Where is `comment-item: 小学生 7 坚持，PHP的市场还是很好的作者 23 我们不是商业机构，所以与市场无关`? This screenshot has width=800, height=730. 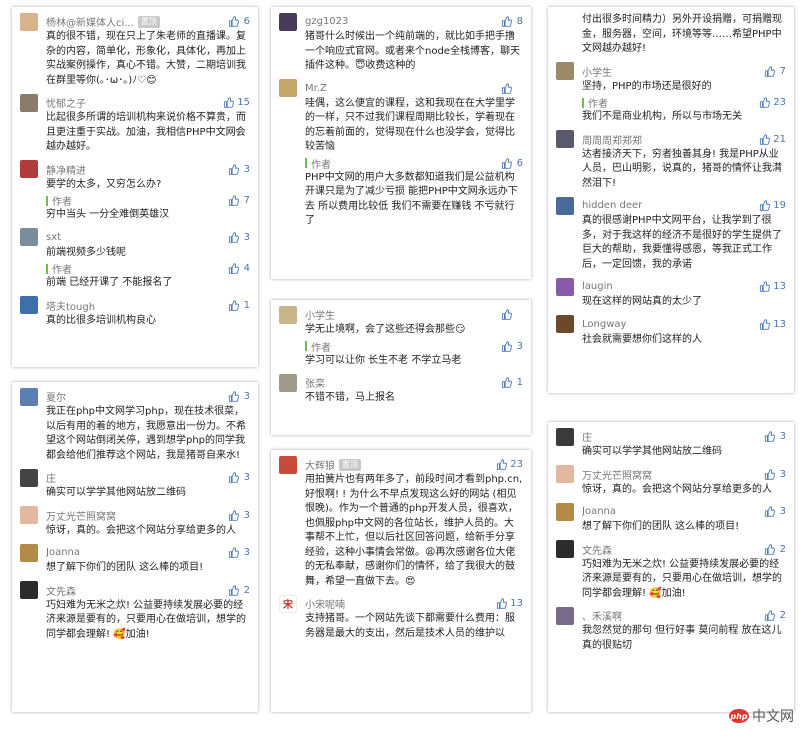 comment-item: 小学生 7 坚持，PHP的市场还是很好的作者 23 我们不是商业机构，所以与市场无关 is located at coordinates (671, 93).